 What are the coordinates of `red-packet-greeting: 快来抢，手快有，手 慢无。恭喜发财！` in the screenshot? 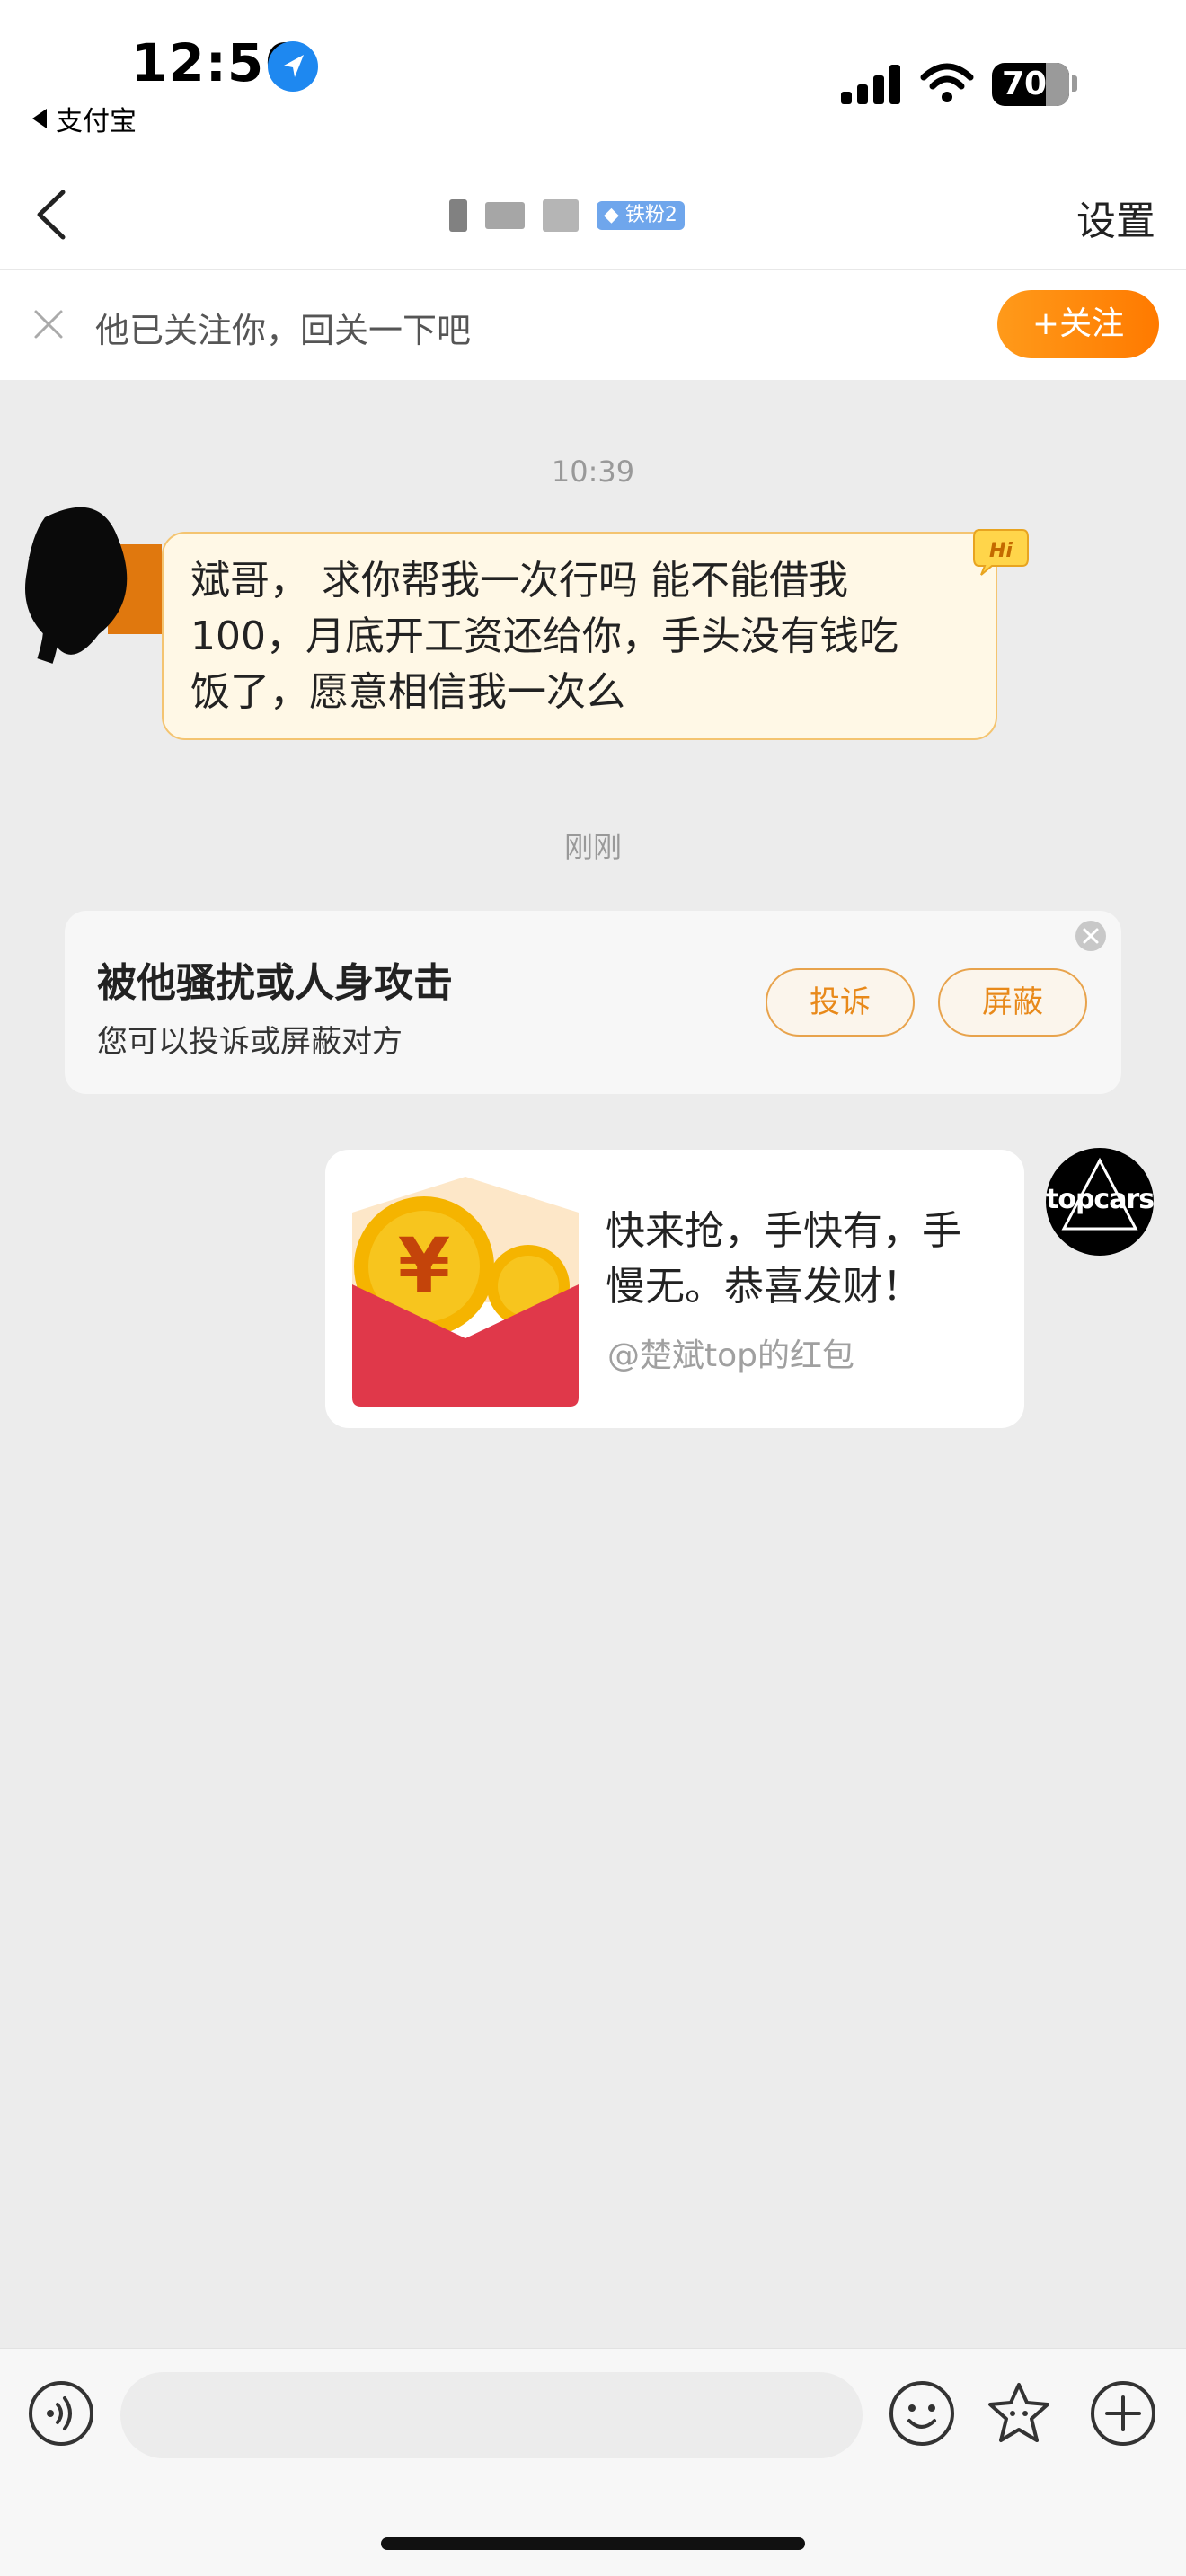 It's located at (803, 1259).